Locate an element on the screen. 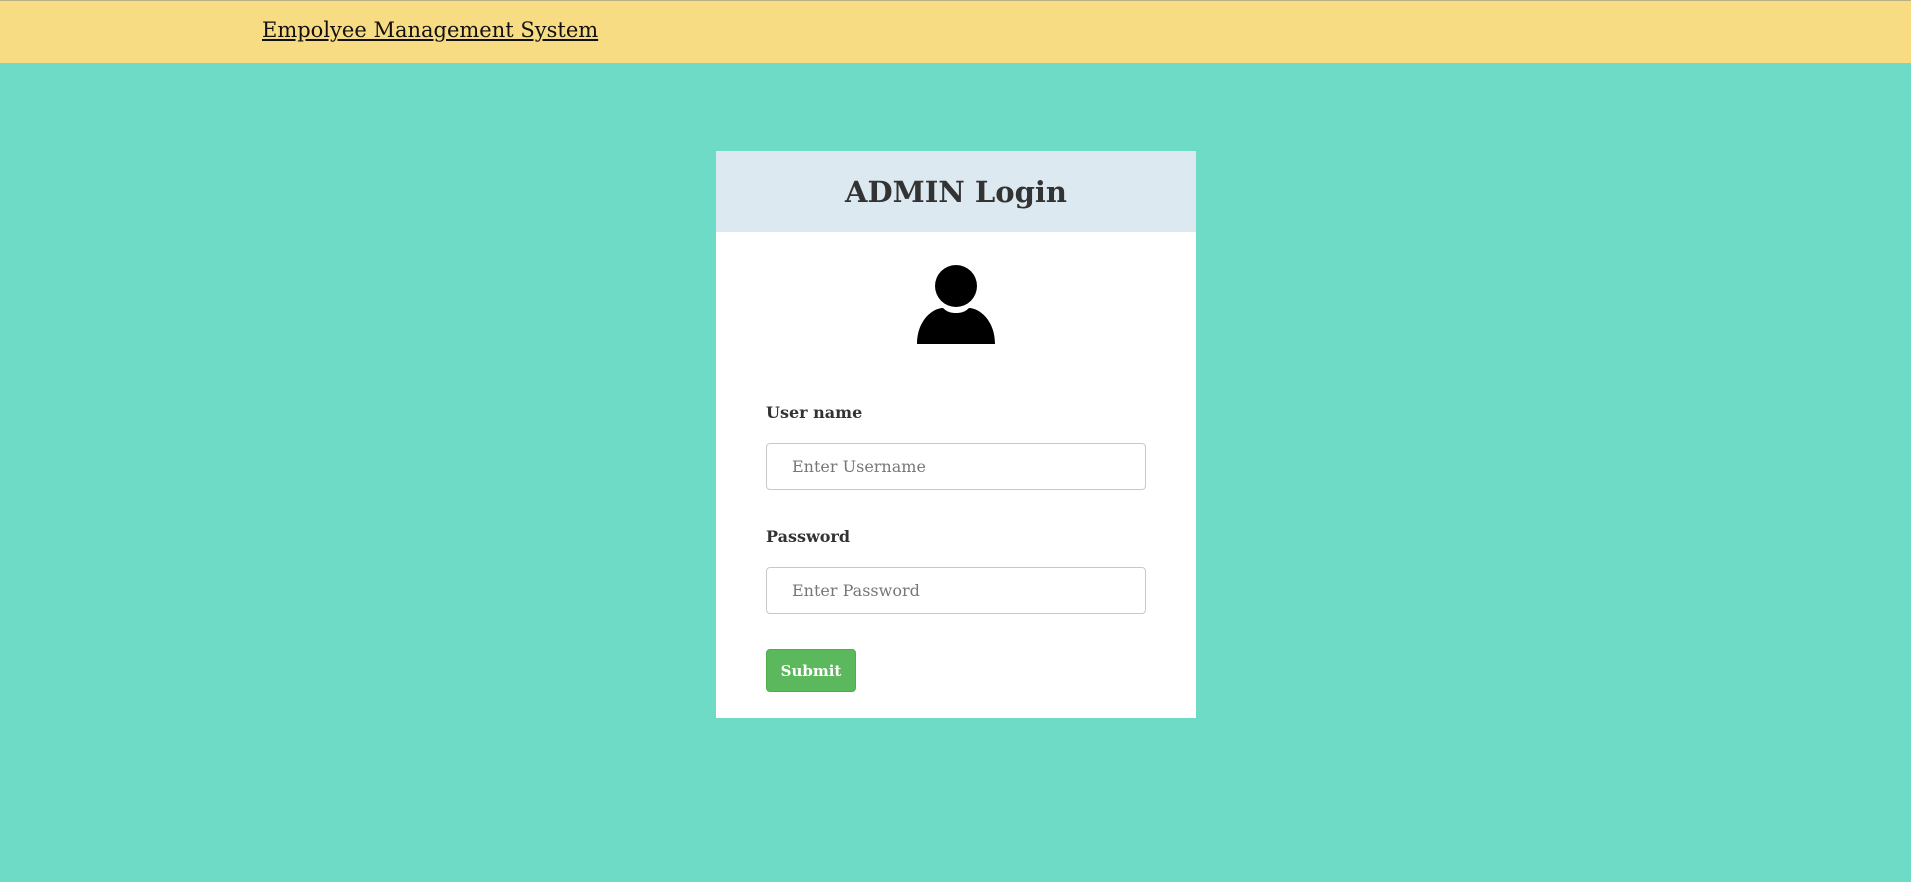  submit-button: Submit is located at coordinates (811, 670).